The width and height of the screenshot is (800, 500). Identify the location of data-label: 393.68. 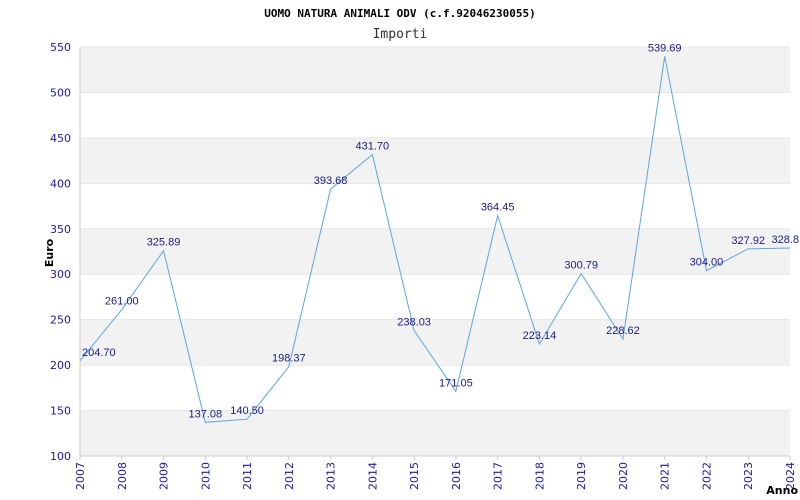
(331, 181).